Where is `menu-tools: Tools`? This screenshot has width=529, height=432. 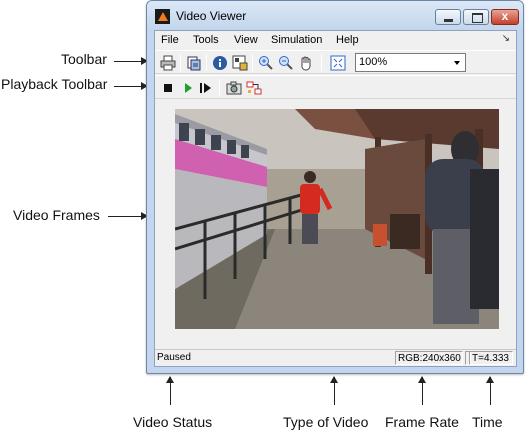 menu-tools: Tools is located at coordinates (206, 40).